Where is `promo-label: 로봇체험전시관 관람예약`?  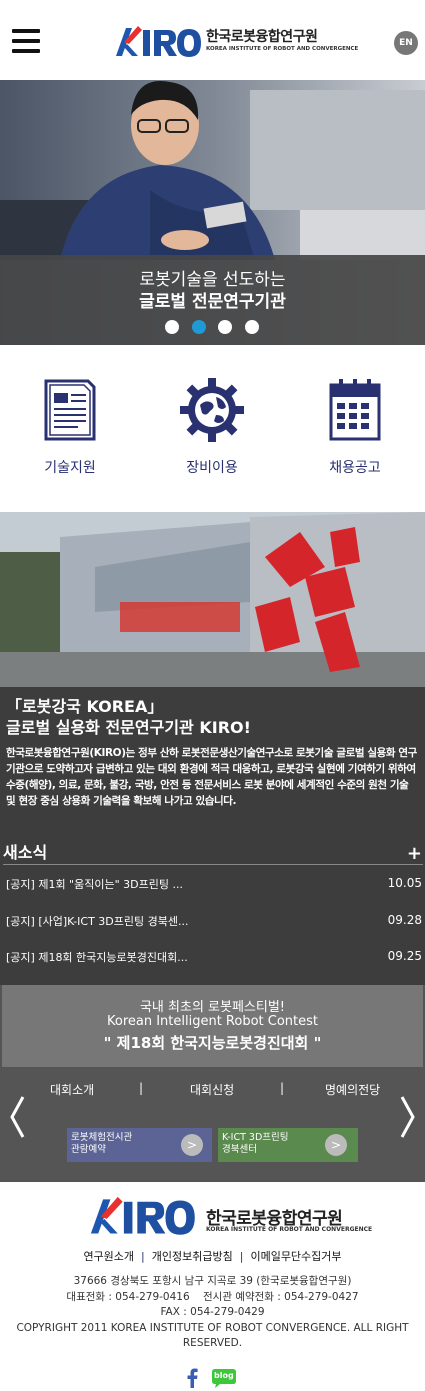
promo-label: 로봇체험전시관 관람예약 is located at coordinates (101, 1144).